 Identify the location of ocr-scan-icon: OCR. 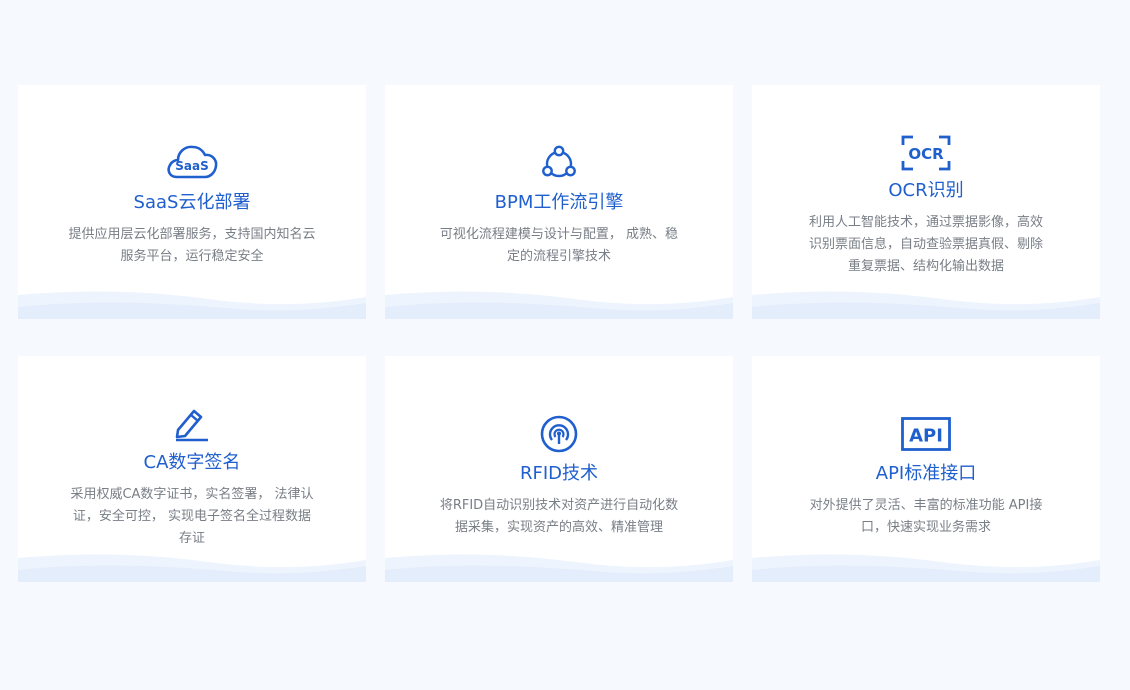
(926, 153).